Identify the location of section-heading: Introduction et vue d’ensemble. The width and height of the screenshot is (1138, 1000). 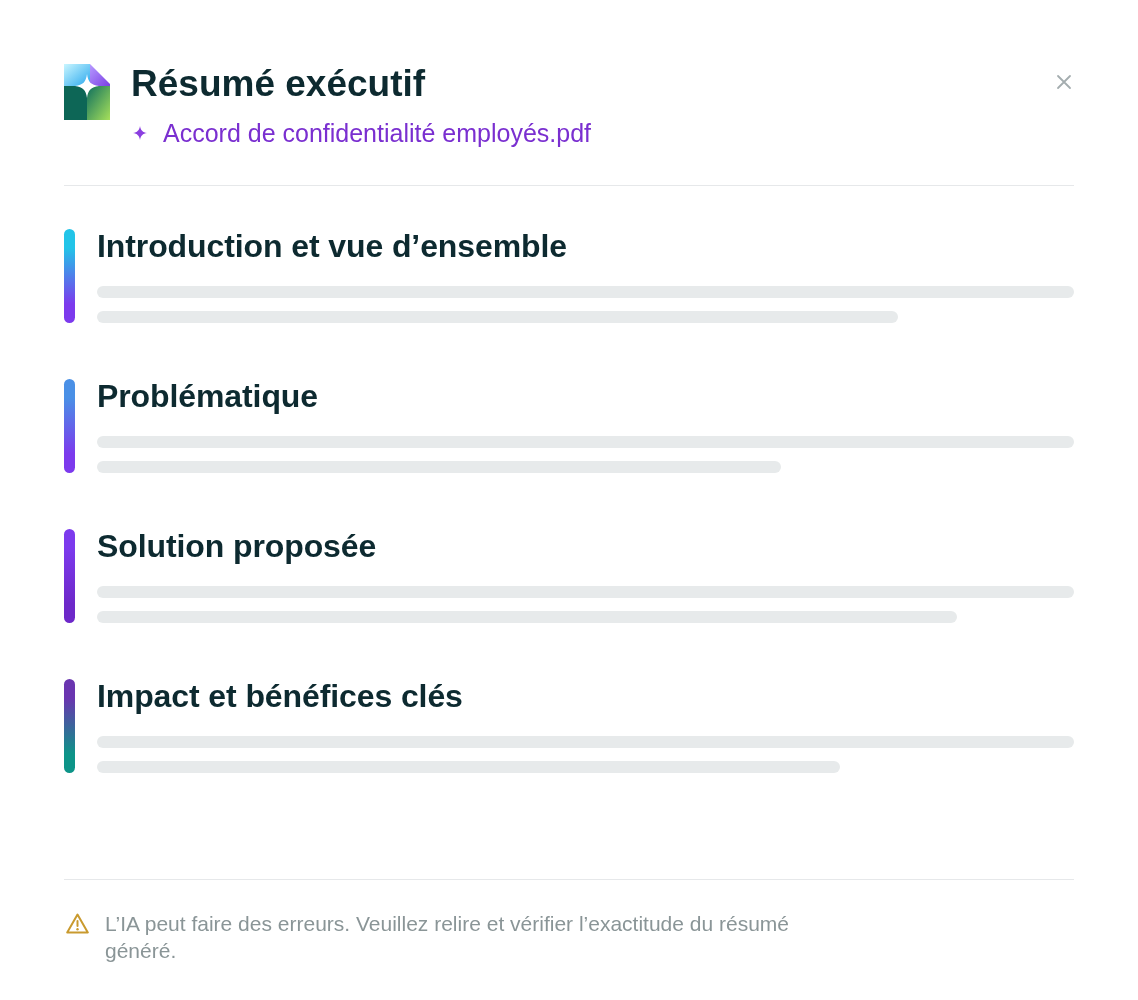
(332, 246).